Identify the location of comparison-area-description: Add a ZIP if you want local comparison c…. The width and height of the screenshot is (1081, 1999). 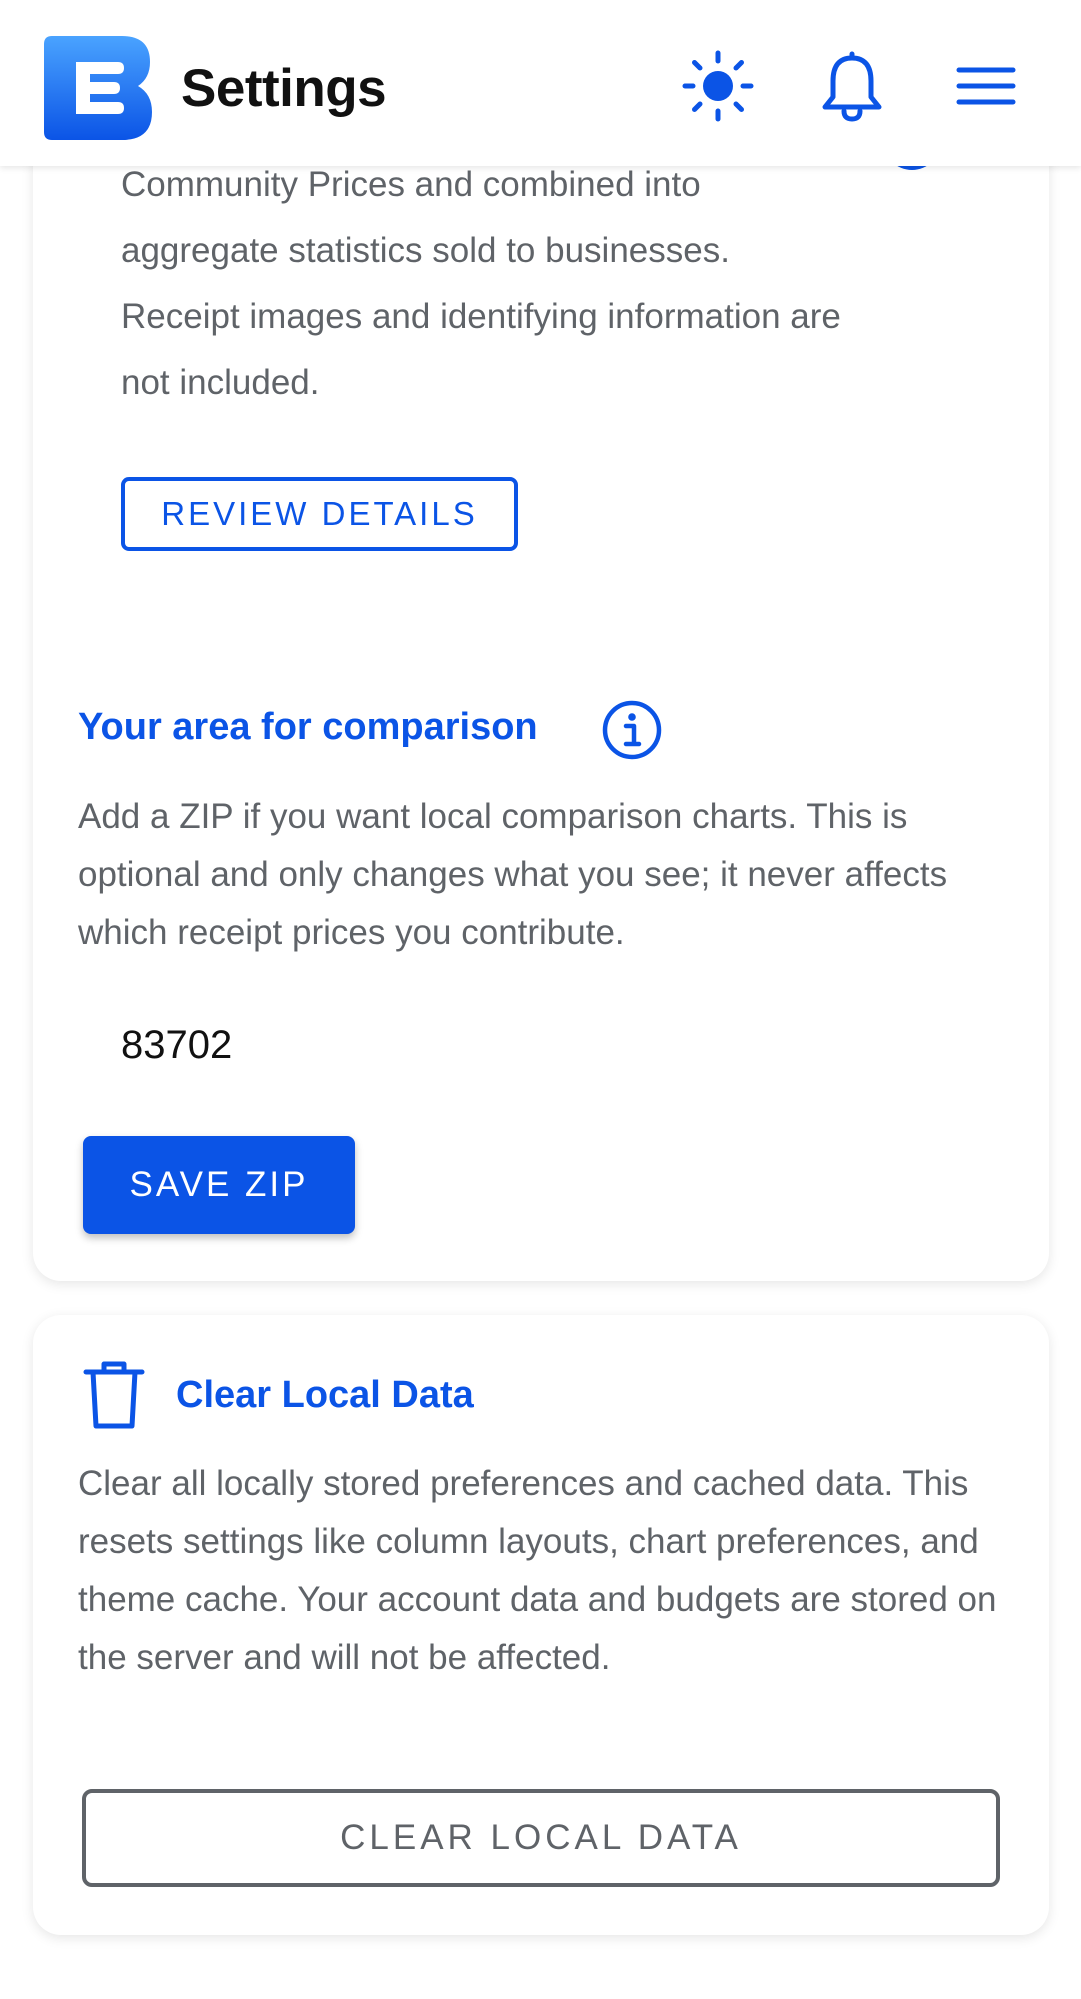
(513, 874).